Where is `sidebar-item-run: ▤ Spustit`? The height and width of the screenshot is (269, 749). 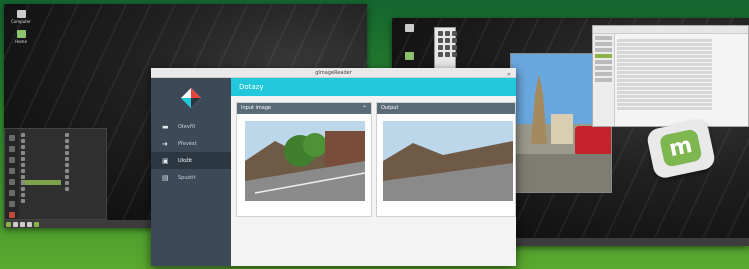 sidebar-item-run: ▤ Spustit is located at coordinates (191, 177).